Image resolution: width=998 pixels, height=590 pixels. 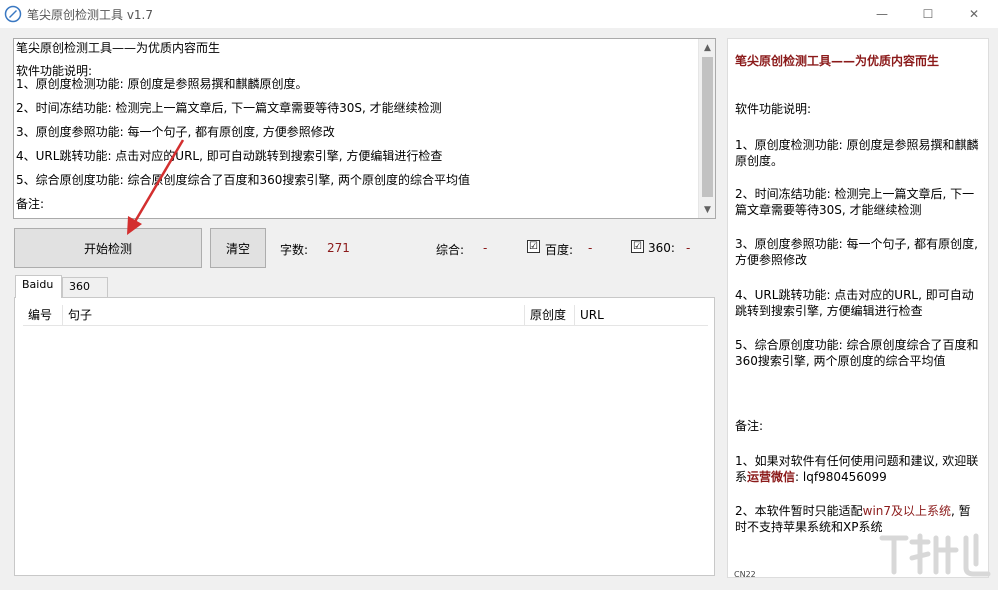 I want to click on baidu-value: -, so click(x=590, y=248).